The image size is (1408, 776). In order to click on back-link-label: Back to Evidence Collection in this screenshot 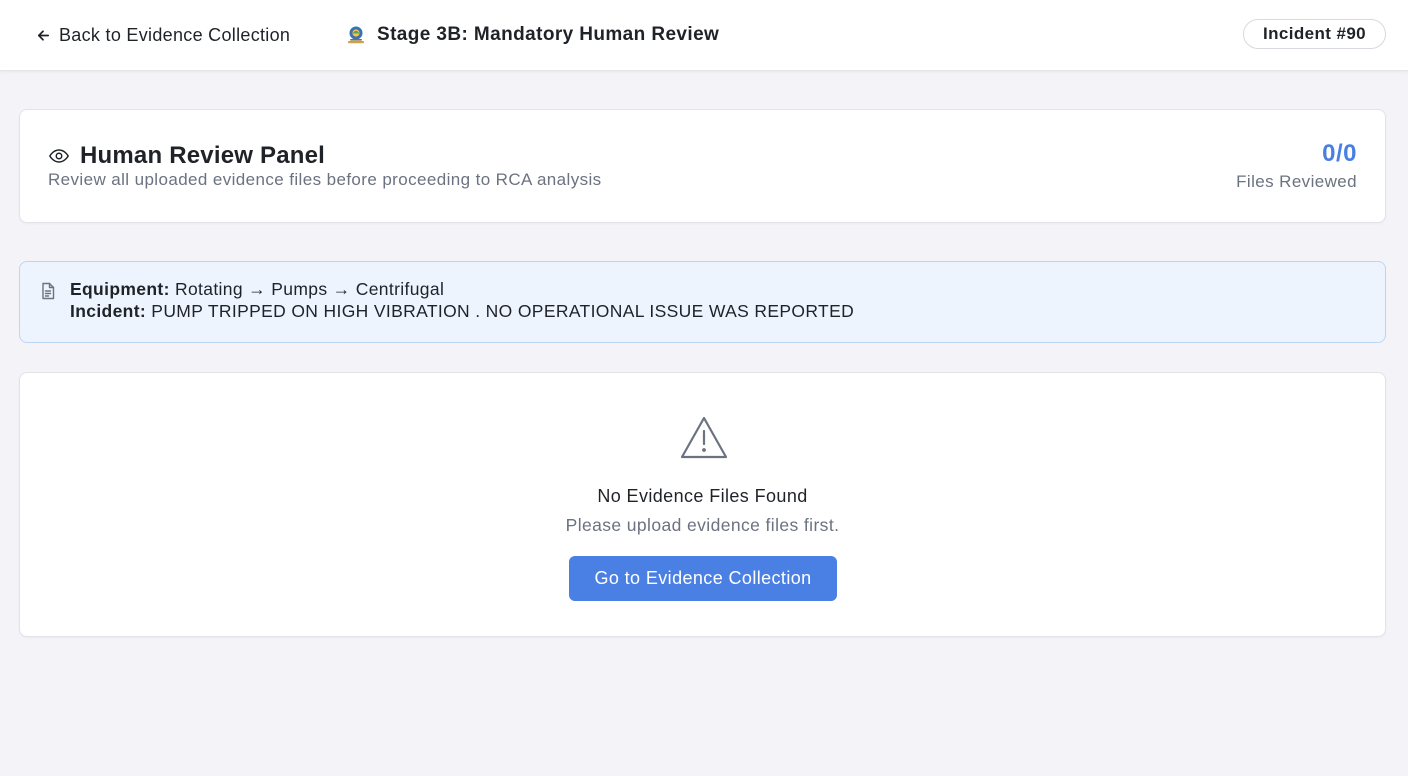, I will do `click(175, 34)`.